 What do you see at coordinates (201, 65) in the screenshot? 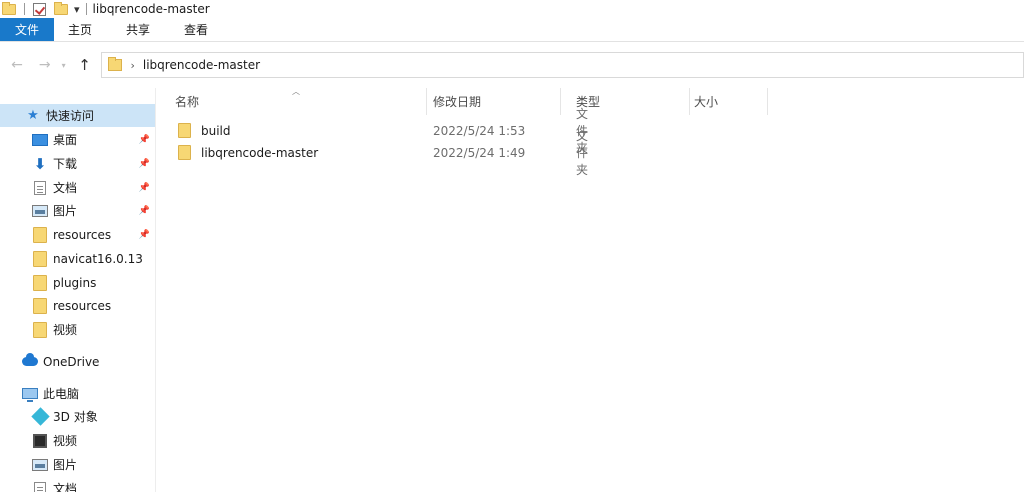
I see `breadcrumb-current: libqrencode-master` at bounding box center [201, 65].